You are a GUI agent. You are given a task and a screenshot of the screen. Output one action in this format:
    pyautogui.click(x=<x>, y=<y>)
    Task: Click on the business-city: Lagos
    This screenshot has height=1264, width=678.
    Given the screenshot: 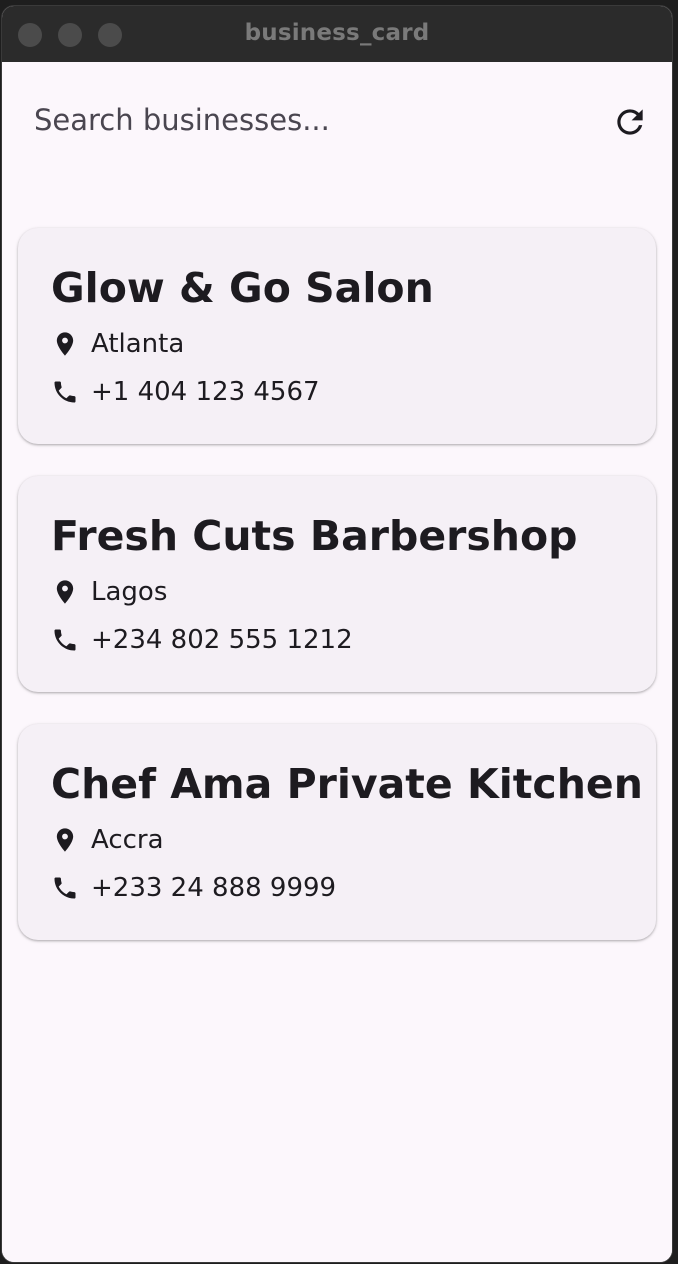 What is the action you would take?
    pyautogui.click(x=129, y=592)
    